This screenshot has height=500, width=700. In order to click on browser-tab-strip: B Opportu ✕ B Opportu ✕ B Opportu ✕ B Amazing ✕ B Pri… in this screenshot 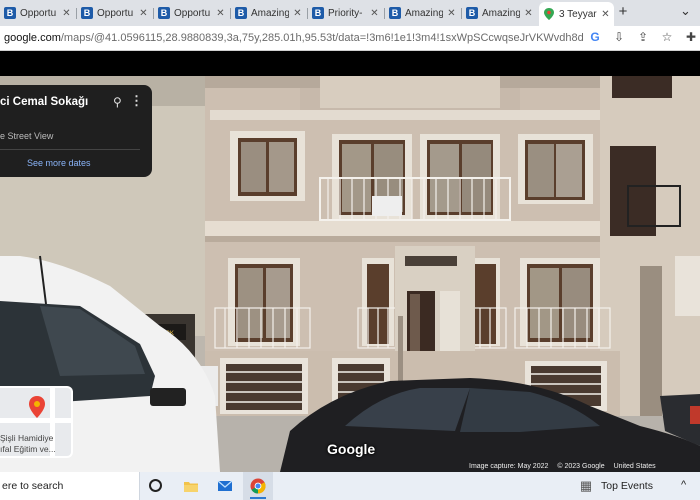, I will do `click(350, 13)`.